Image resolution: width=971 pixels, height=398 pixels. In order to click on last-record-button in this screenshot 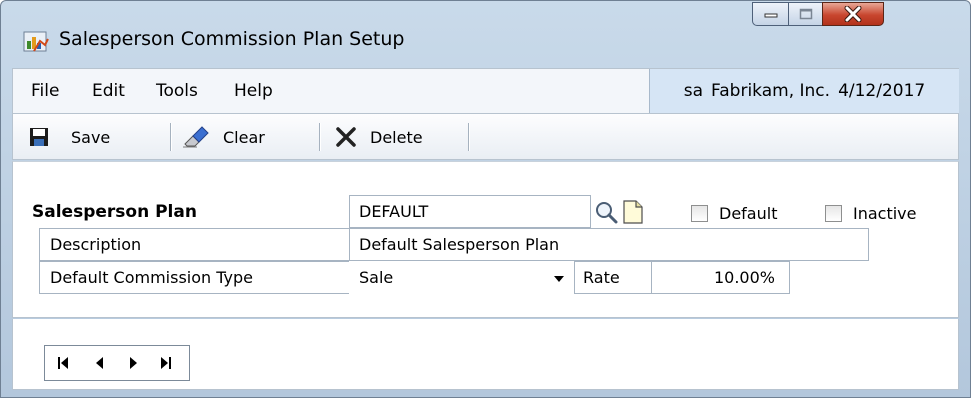, I will do `click(165, 363)`.